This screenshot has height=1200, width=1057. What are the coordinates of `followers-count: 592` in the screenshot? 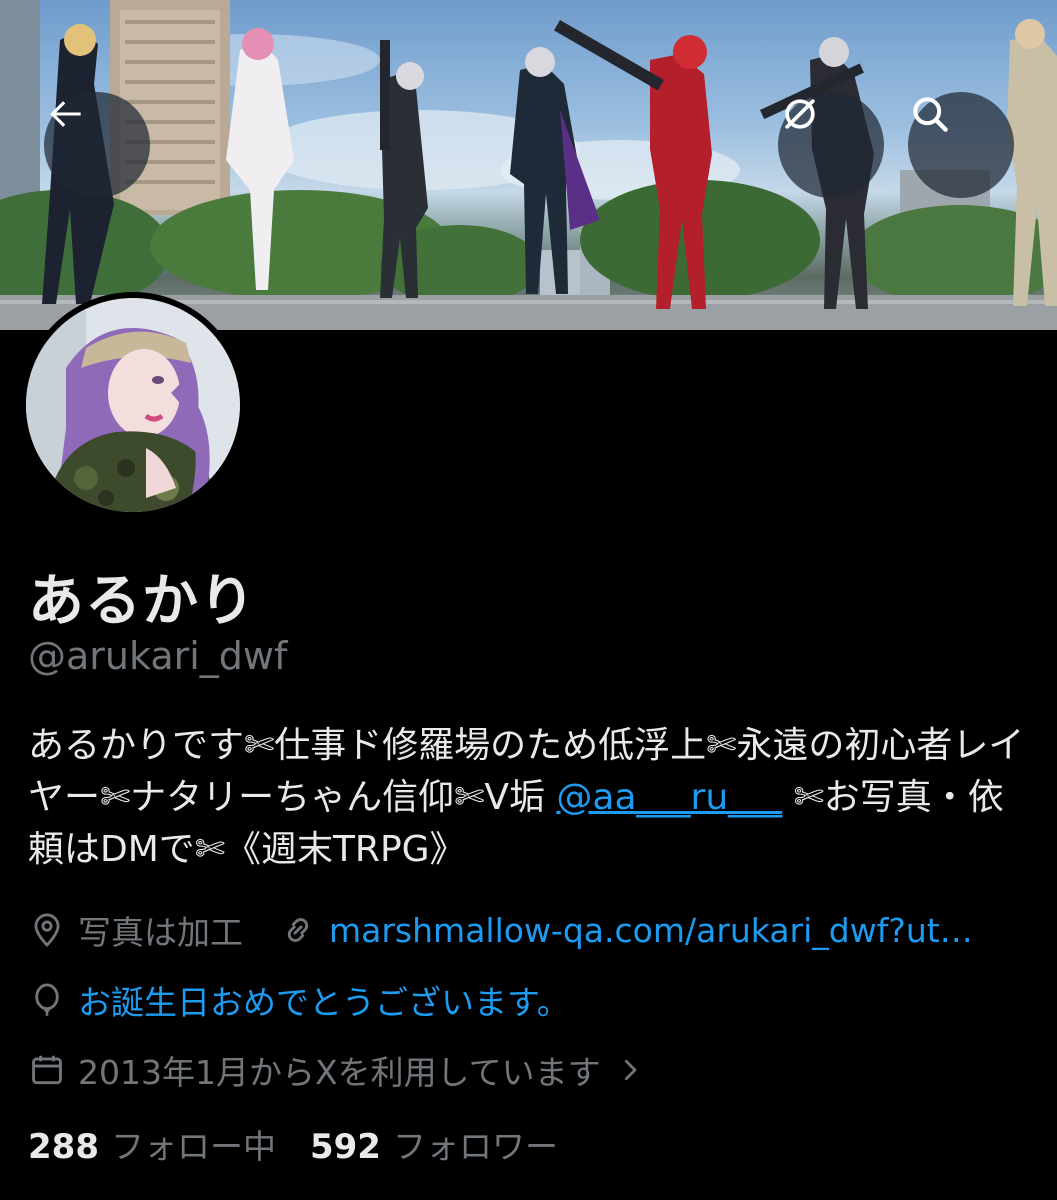 It's located at (345, 1147).